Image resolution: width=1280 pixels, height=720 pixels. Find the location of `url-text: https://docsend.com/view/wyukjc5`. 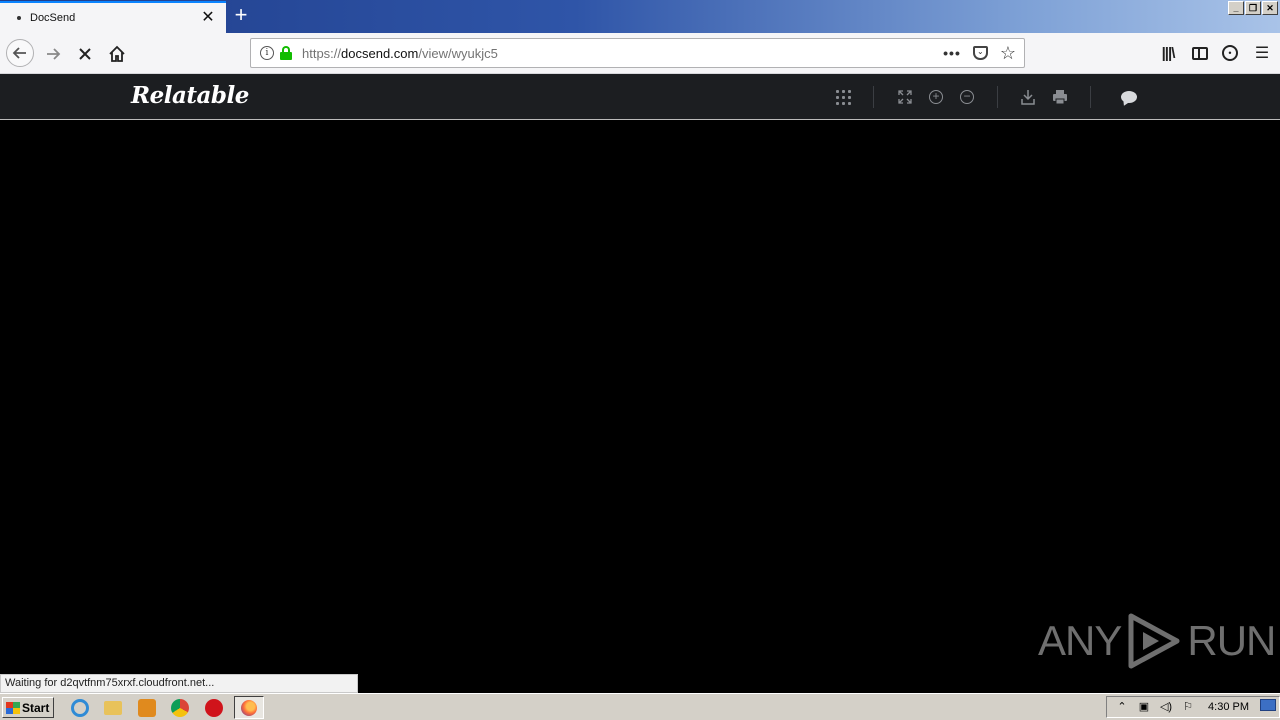

url-text: https://docsend.com/view/wyukjc5 is located at coordinates (622, 53).